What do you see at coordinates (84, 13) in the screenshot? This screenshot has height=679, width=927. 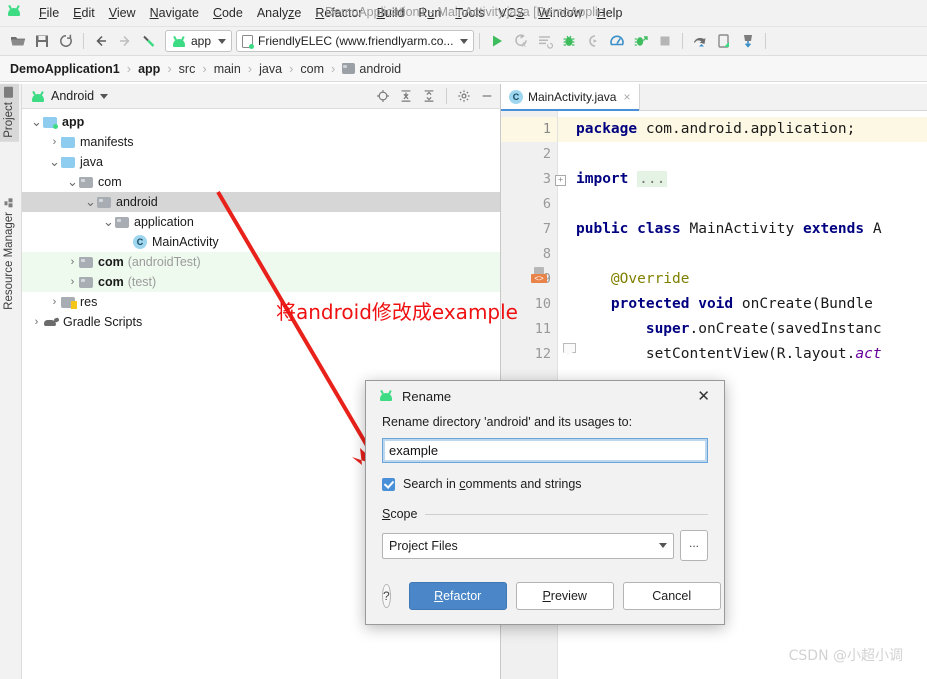 I see `menu-item-edit: Edit` at bounding box center [84, 13].